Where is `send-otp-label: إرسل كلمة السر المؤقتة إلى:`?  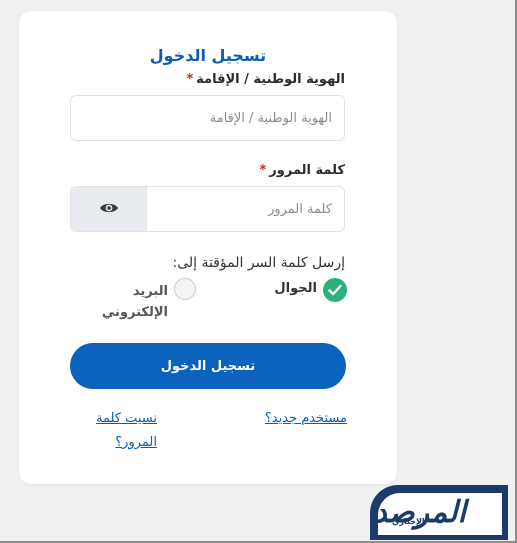
send-otp-label: إرسل كلمة السر المؤقتة إلى: is located at coordinates (259, 263).